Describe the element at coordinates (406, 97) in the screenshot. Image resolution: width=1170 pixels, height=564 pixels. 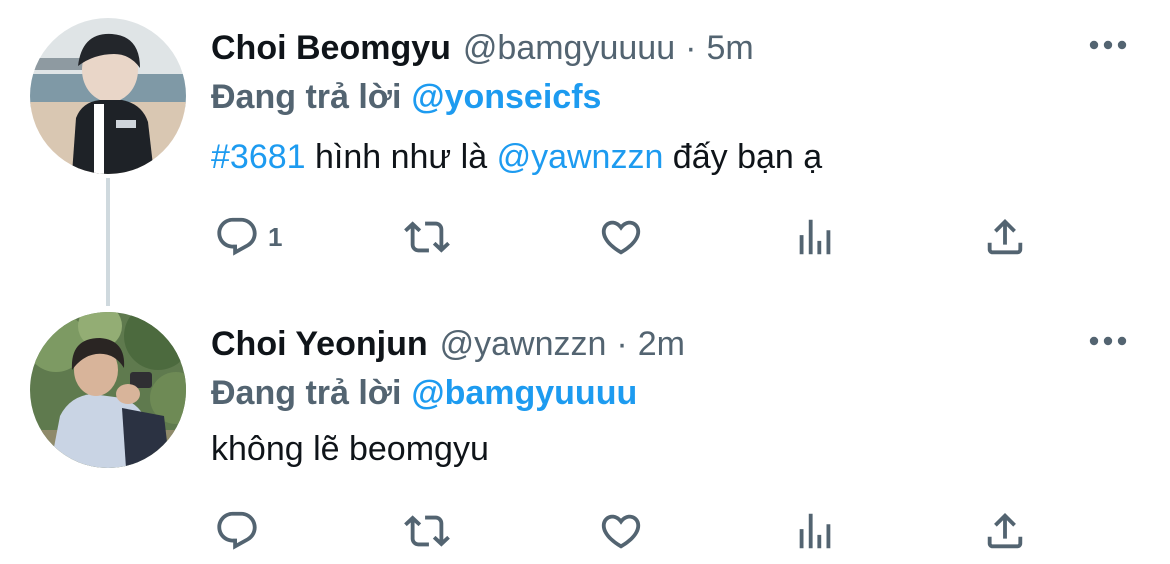
I see `replying-to-line: Đang trả lời @yonseicfs` at that location.